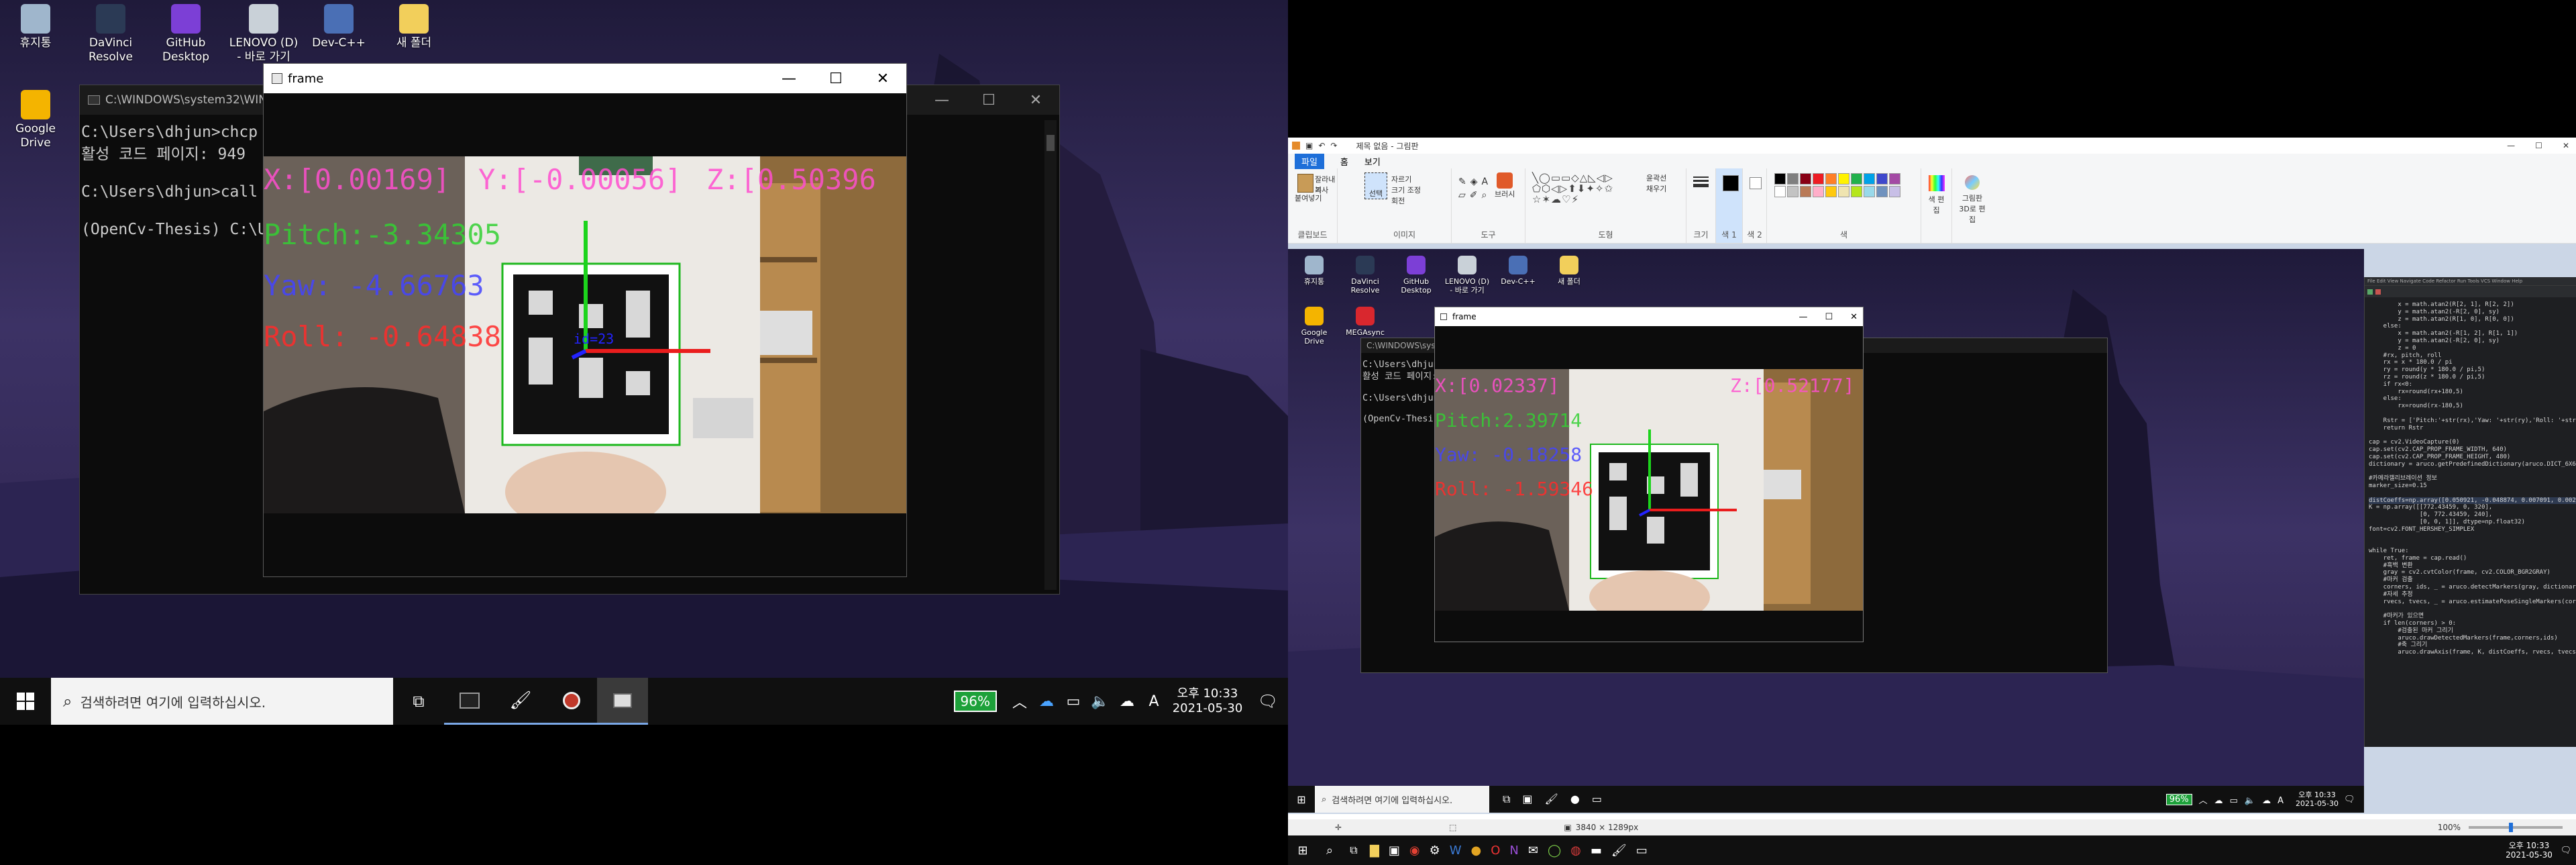 This screenshot has width=2576, height=865. I want to click on edit-colors-button: 색 편집, so click(1936, 206).